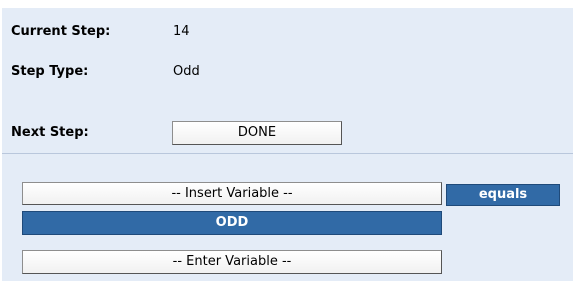 This screenshot has height=283, width=575. What do you see at coordinates (503, 195) in the screenshot?
I see `operator-equals-button: equals` at bounding box center [503, 195].